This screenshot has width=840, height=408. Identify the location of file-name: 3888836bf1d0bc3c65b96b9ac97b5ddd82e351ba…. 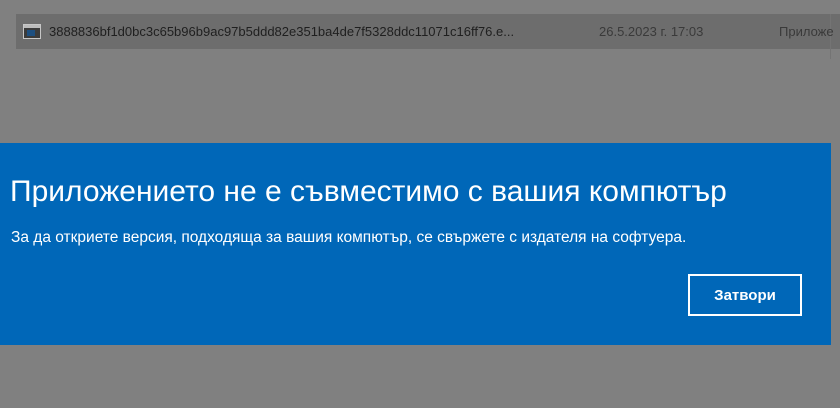
(282, 31).